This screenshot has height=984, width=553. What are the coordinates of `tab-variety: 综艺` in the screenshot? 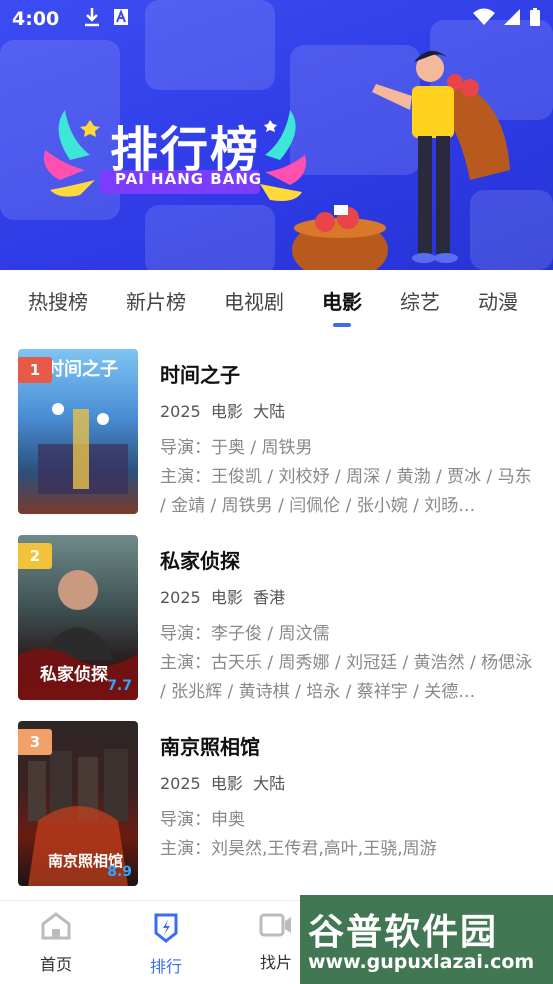 It's located at (420, 300).